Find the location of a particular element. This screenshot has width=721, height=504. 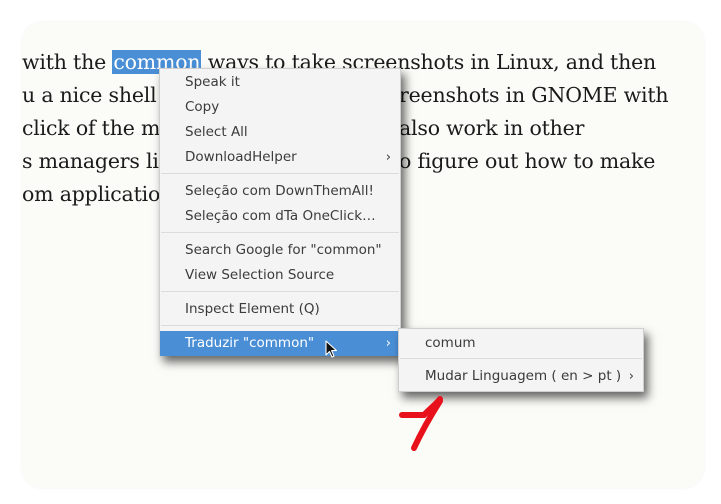

menu-item-select-all: Select All is located at coordinates (280, 132).